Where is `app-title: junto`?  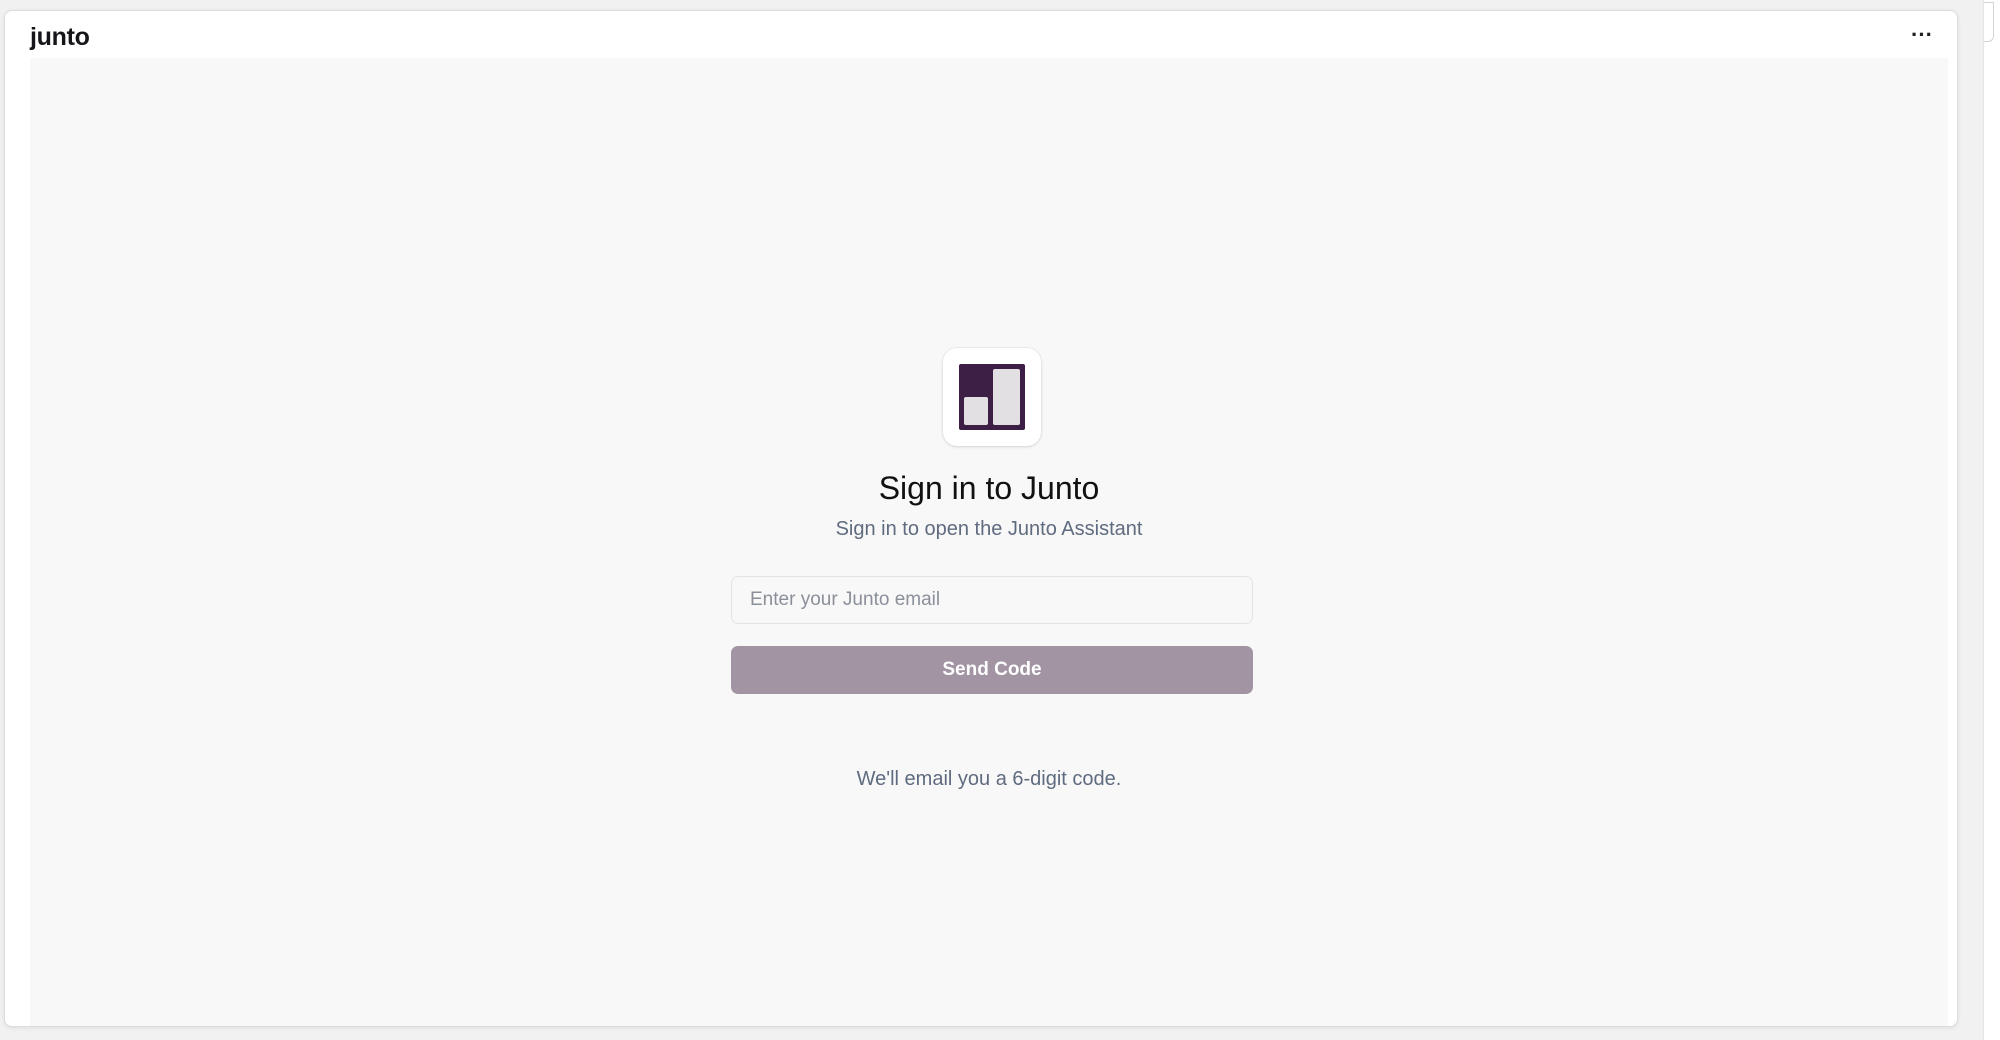
app-title: junto is located at coordinates (60, 37).